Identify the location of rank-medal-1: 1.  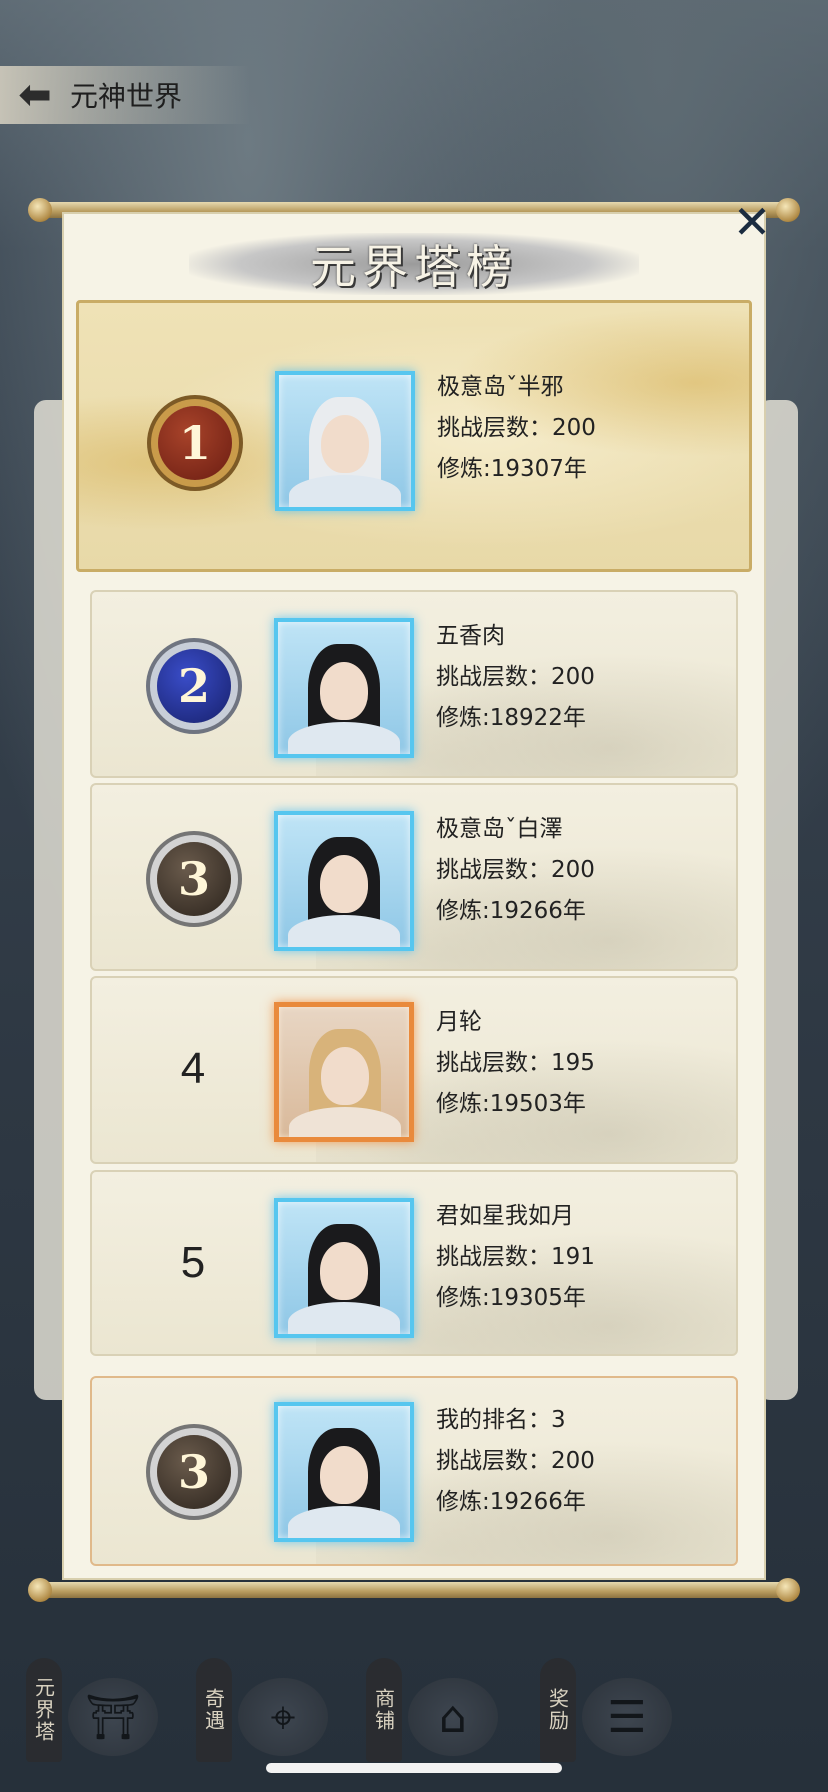
(195, 443).